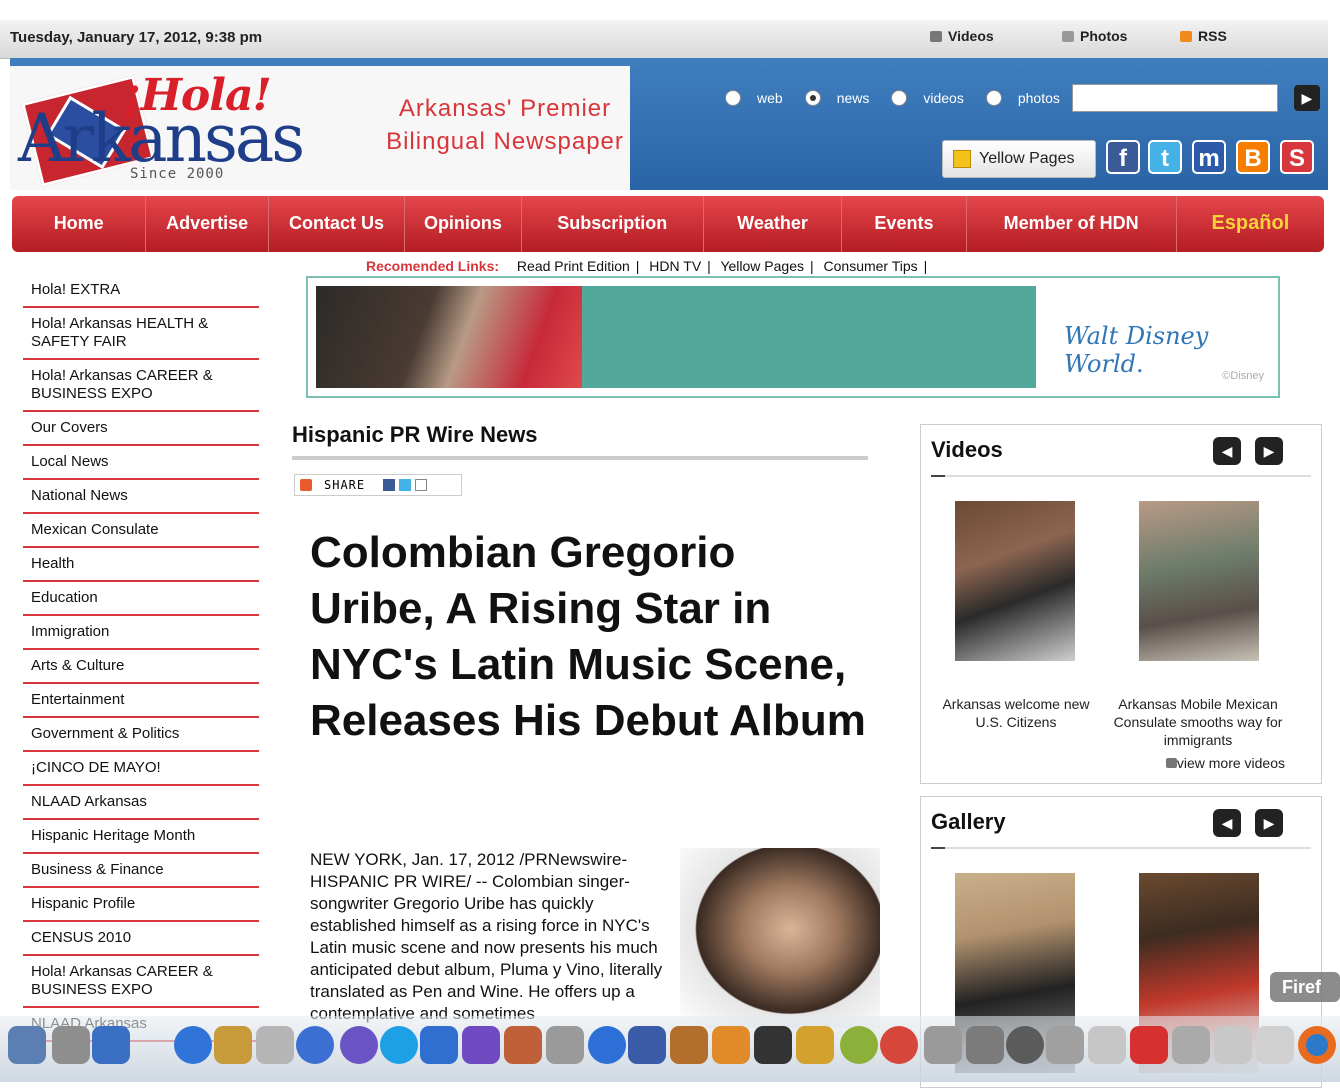 This screenshot has width=1340, height=1088. I want to click on nav-advertise: Advertise, so click(207, 224).